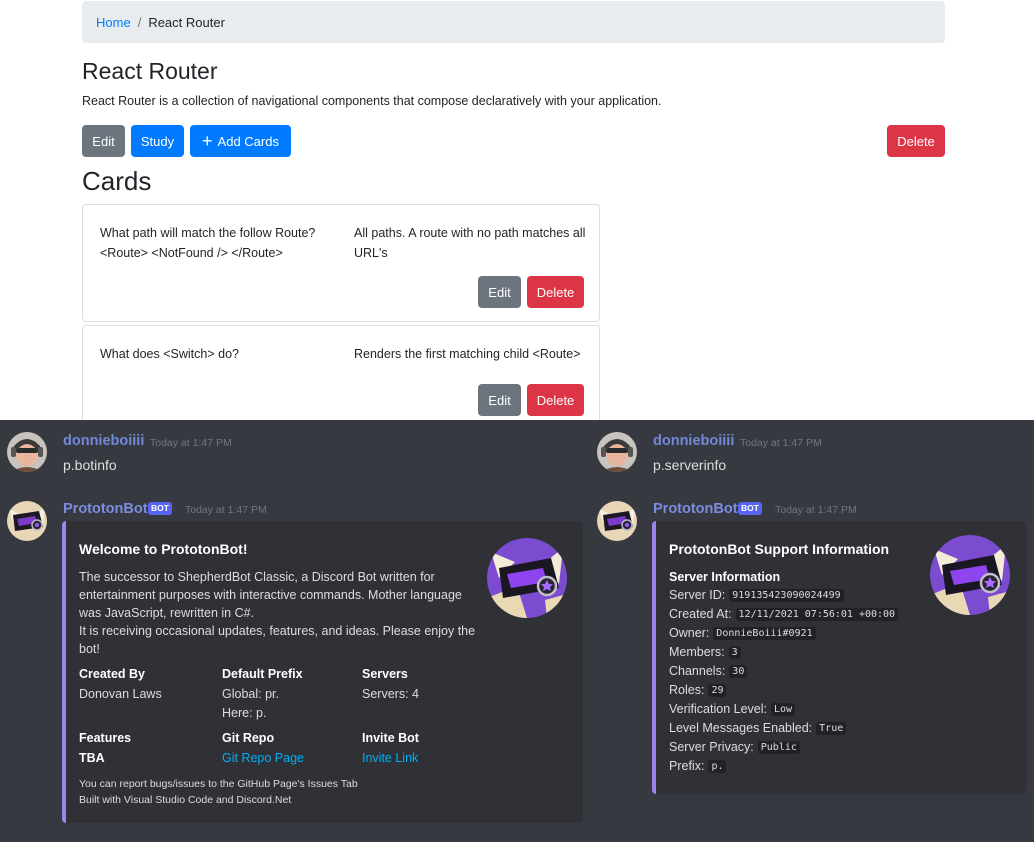 This screenshot has height=842, width=1034. Describe the element at coordinates (92, 758) in the screenshot. I see `field-features-value: TBA` at that location.